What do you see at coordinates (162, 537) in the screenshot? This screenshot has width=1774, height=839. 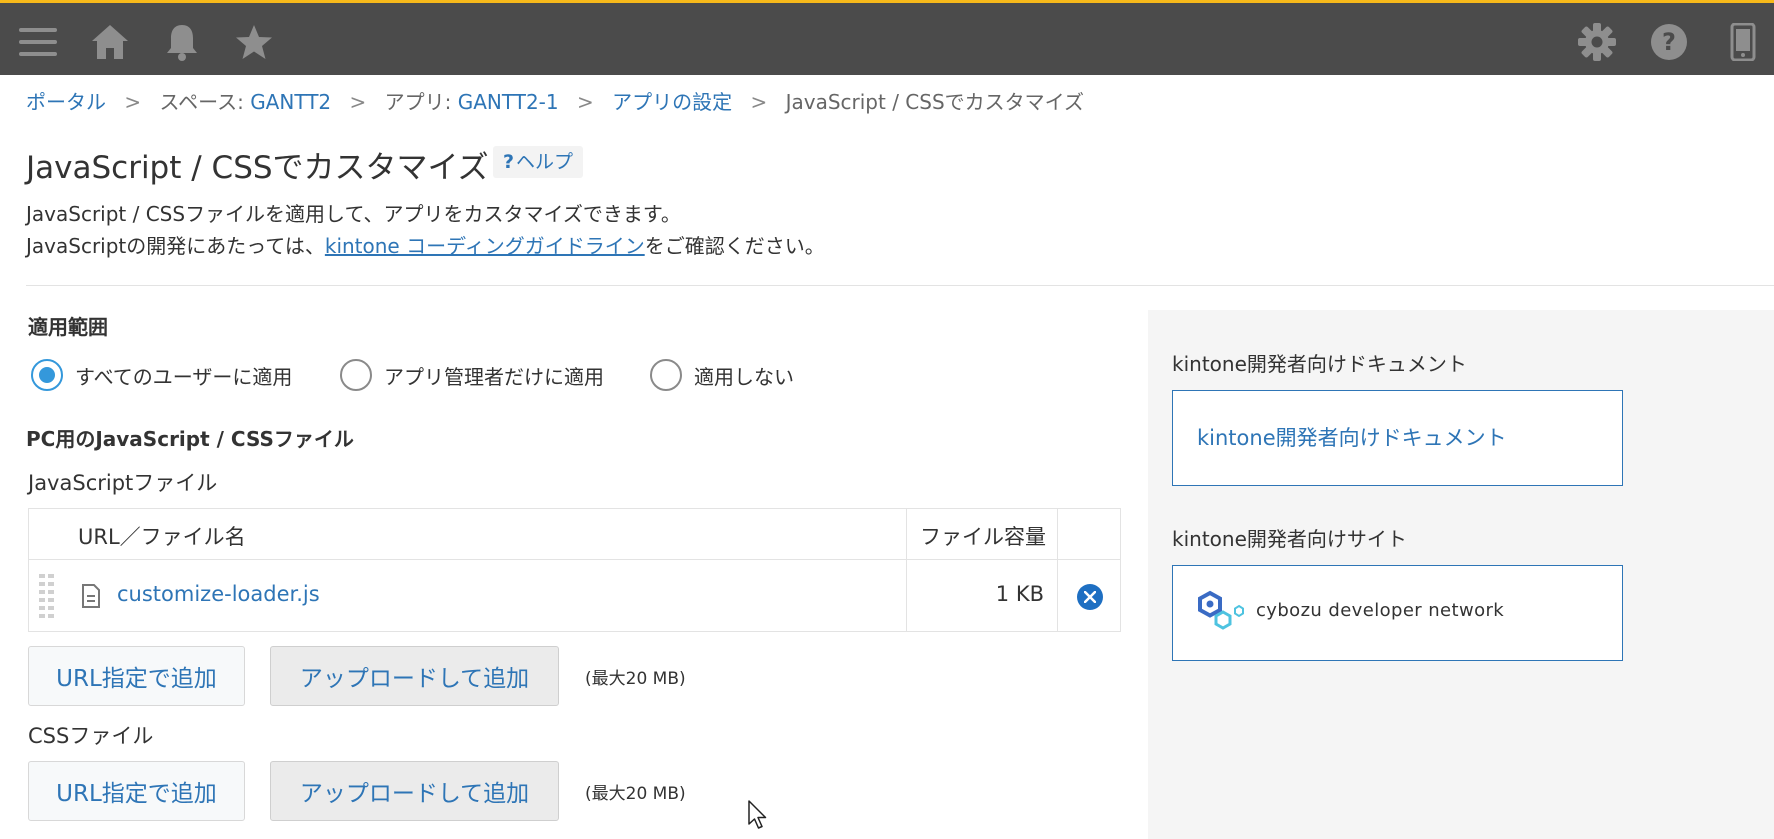 I see `column-header-url: URL／ファイル名` at bounding box center [162, 537].